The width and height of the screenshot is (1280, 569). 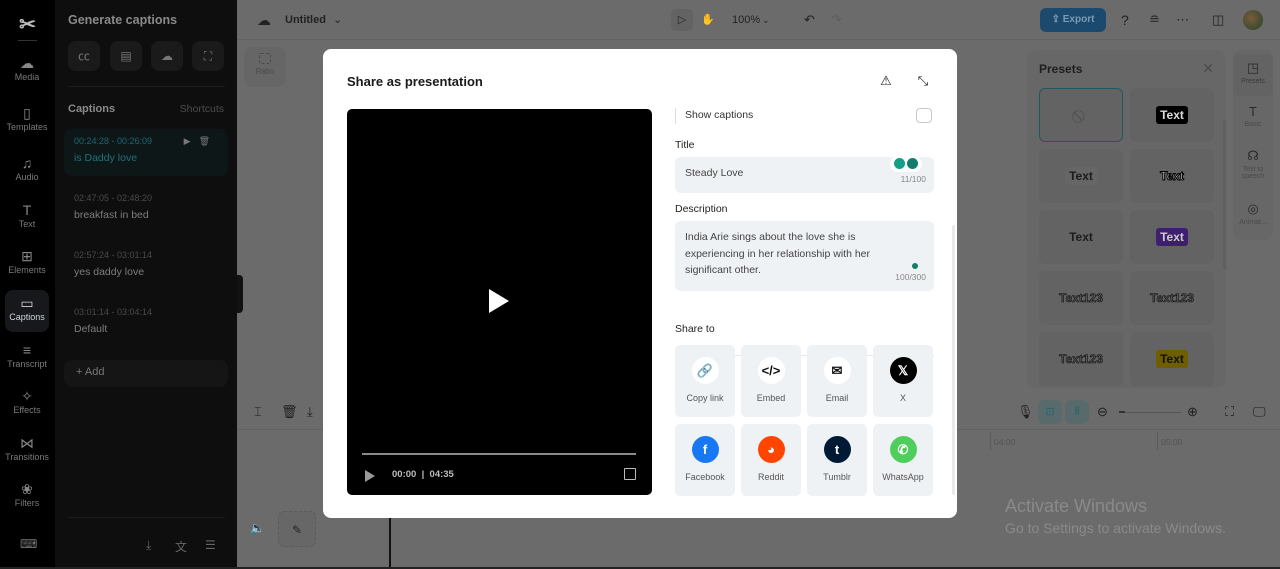 I want to click on avatar, so click(x=1253, y=20).